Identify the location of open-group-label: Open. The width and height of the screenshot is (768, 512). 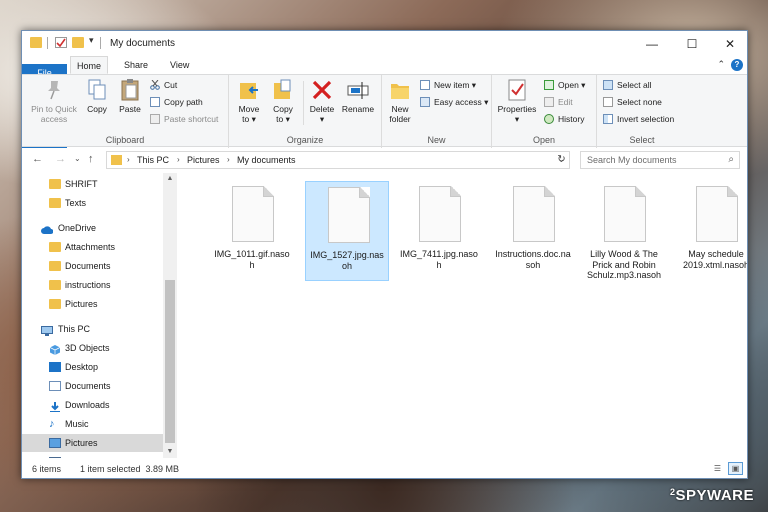
(544, 140).